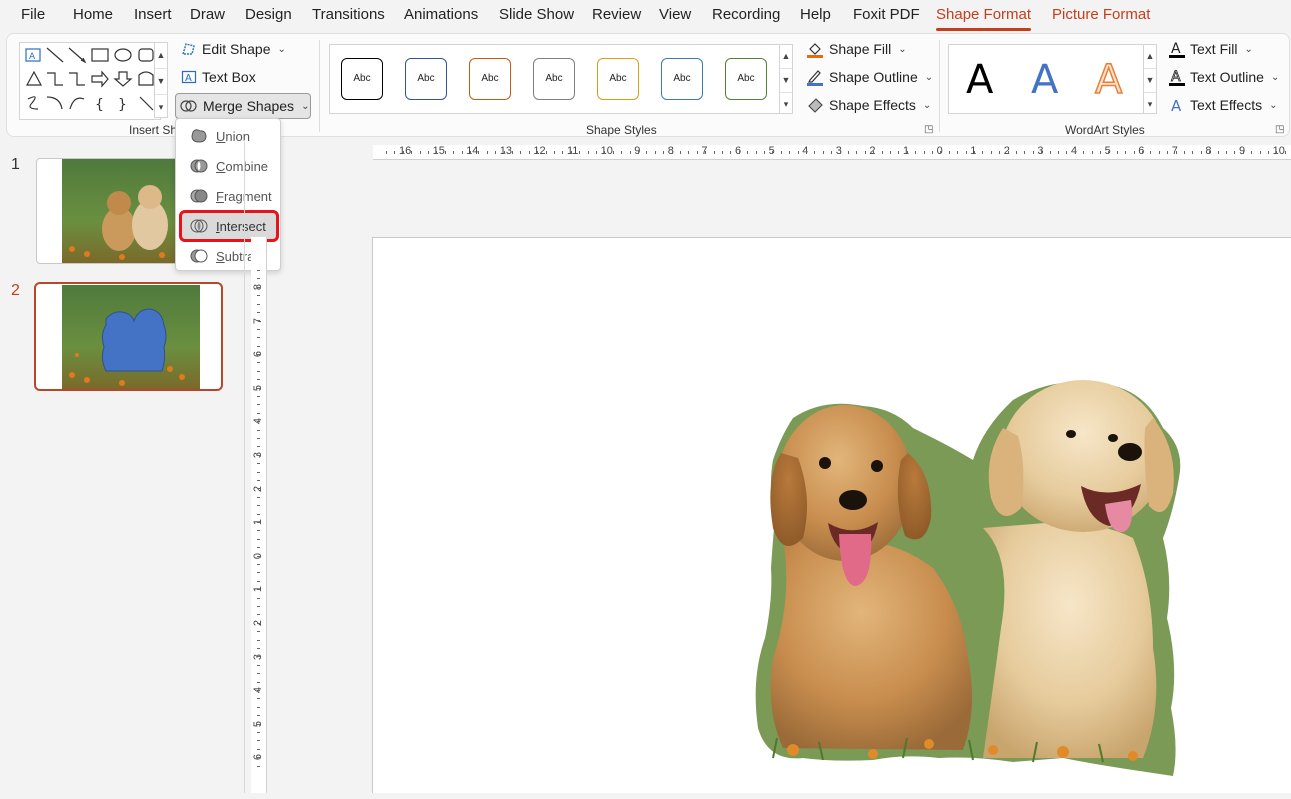 Image resolution: width=1291 pixels, height=799 pixels. What do you see at coordinates (319, 86) in the screenshot?
I see `group-divider` at bounding box center [319, 86].